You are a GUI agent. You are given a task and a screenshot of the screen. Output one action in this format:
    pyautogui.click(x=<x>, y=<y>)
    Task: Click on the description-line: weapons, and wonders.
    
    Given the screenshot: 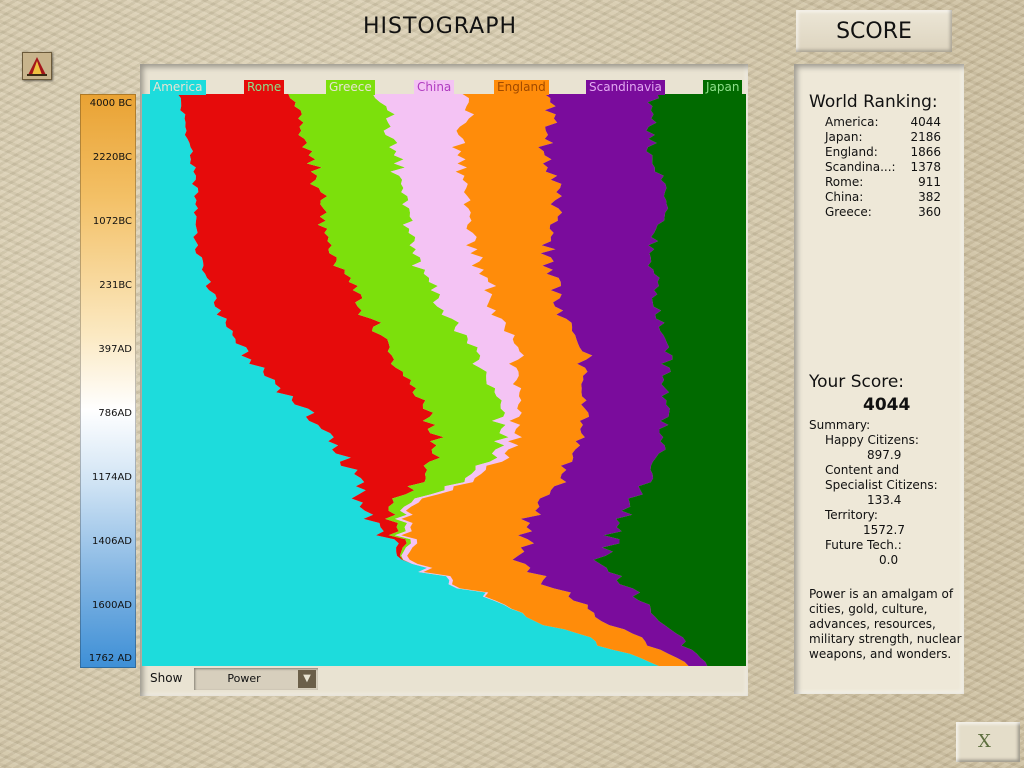 What is the action you would take?
    pyautogui.click(x=880, y=654)
    